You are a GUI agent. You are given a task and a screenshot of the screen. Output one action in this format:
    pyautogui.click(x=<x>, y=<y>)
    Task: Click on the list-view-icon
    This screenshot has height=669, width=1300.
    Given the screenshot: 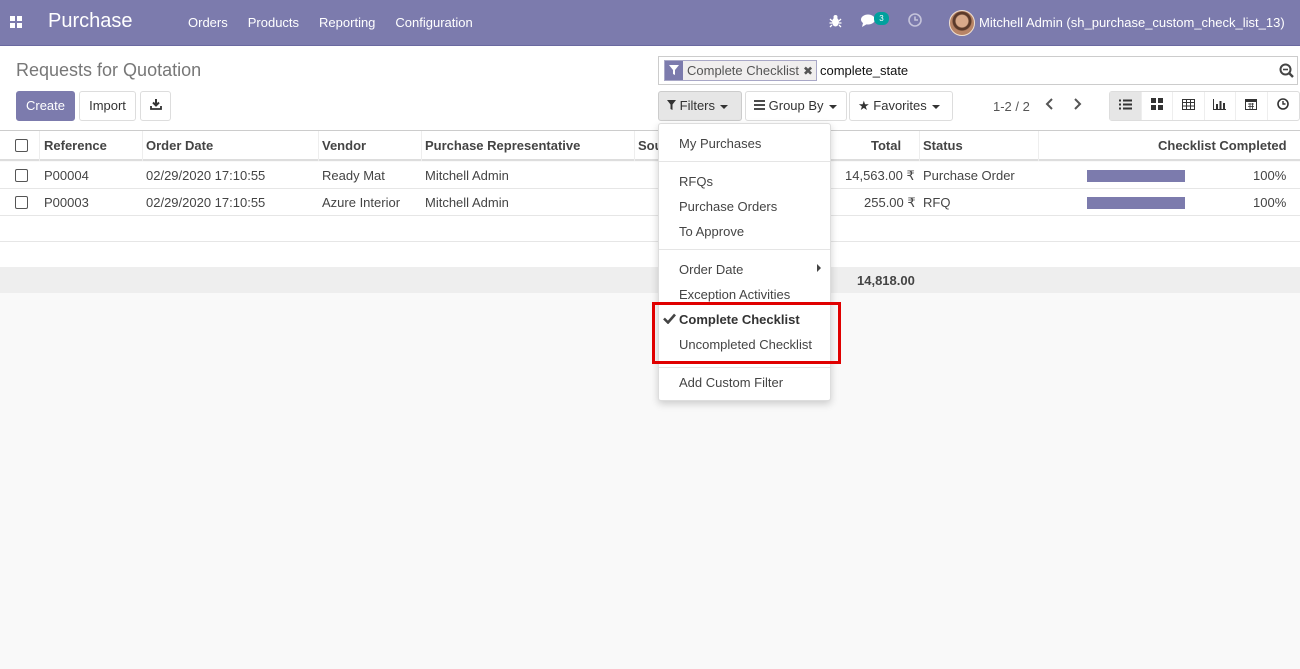 What is the action you would take?
    pyautogui.click(x=1126, y=106)
    